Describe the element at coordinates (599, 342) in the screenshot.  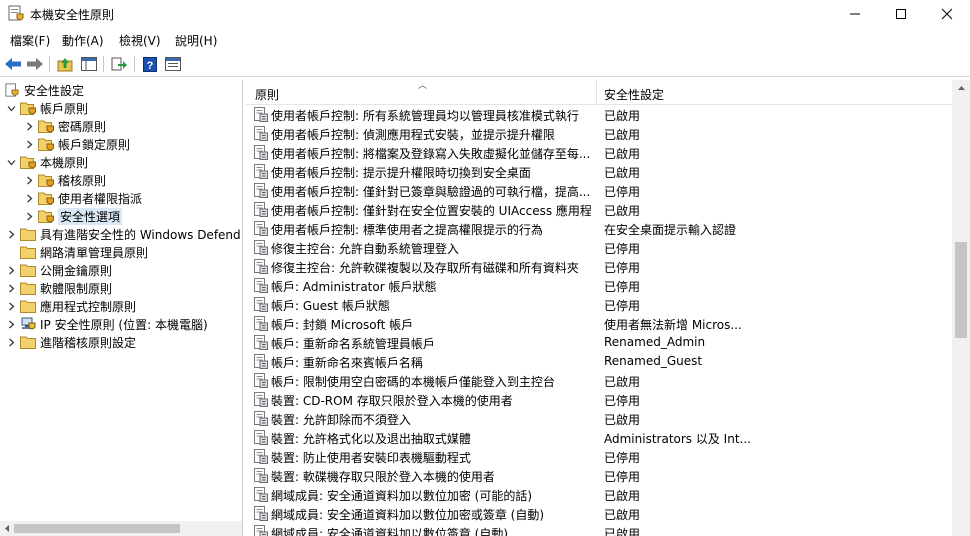
I see `table-row: 帳戶: 重新命名系統管理員帳戶 Renamed_Admin` at that location.